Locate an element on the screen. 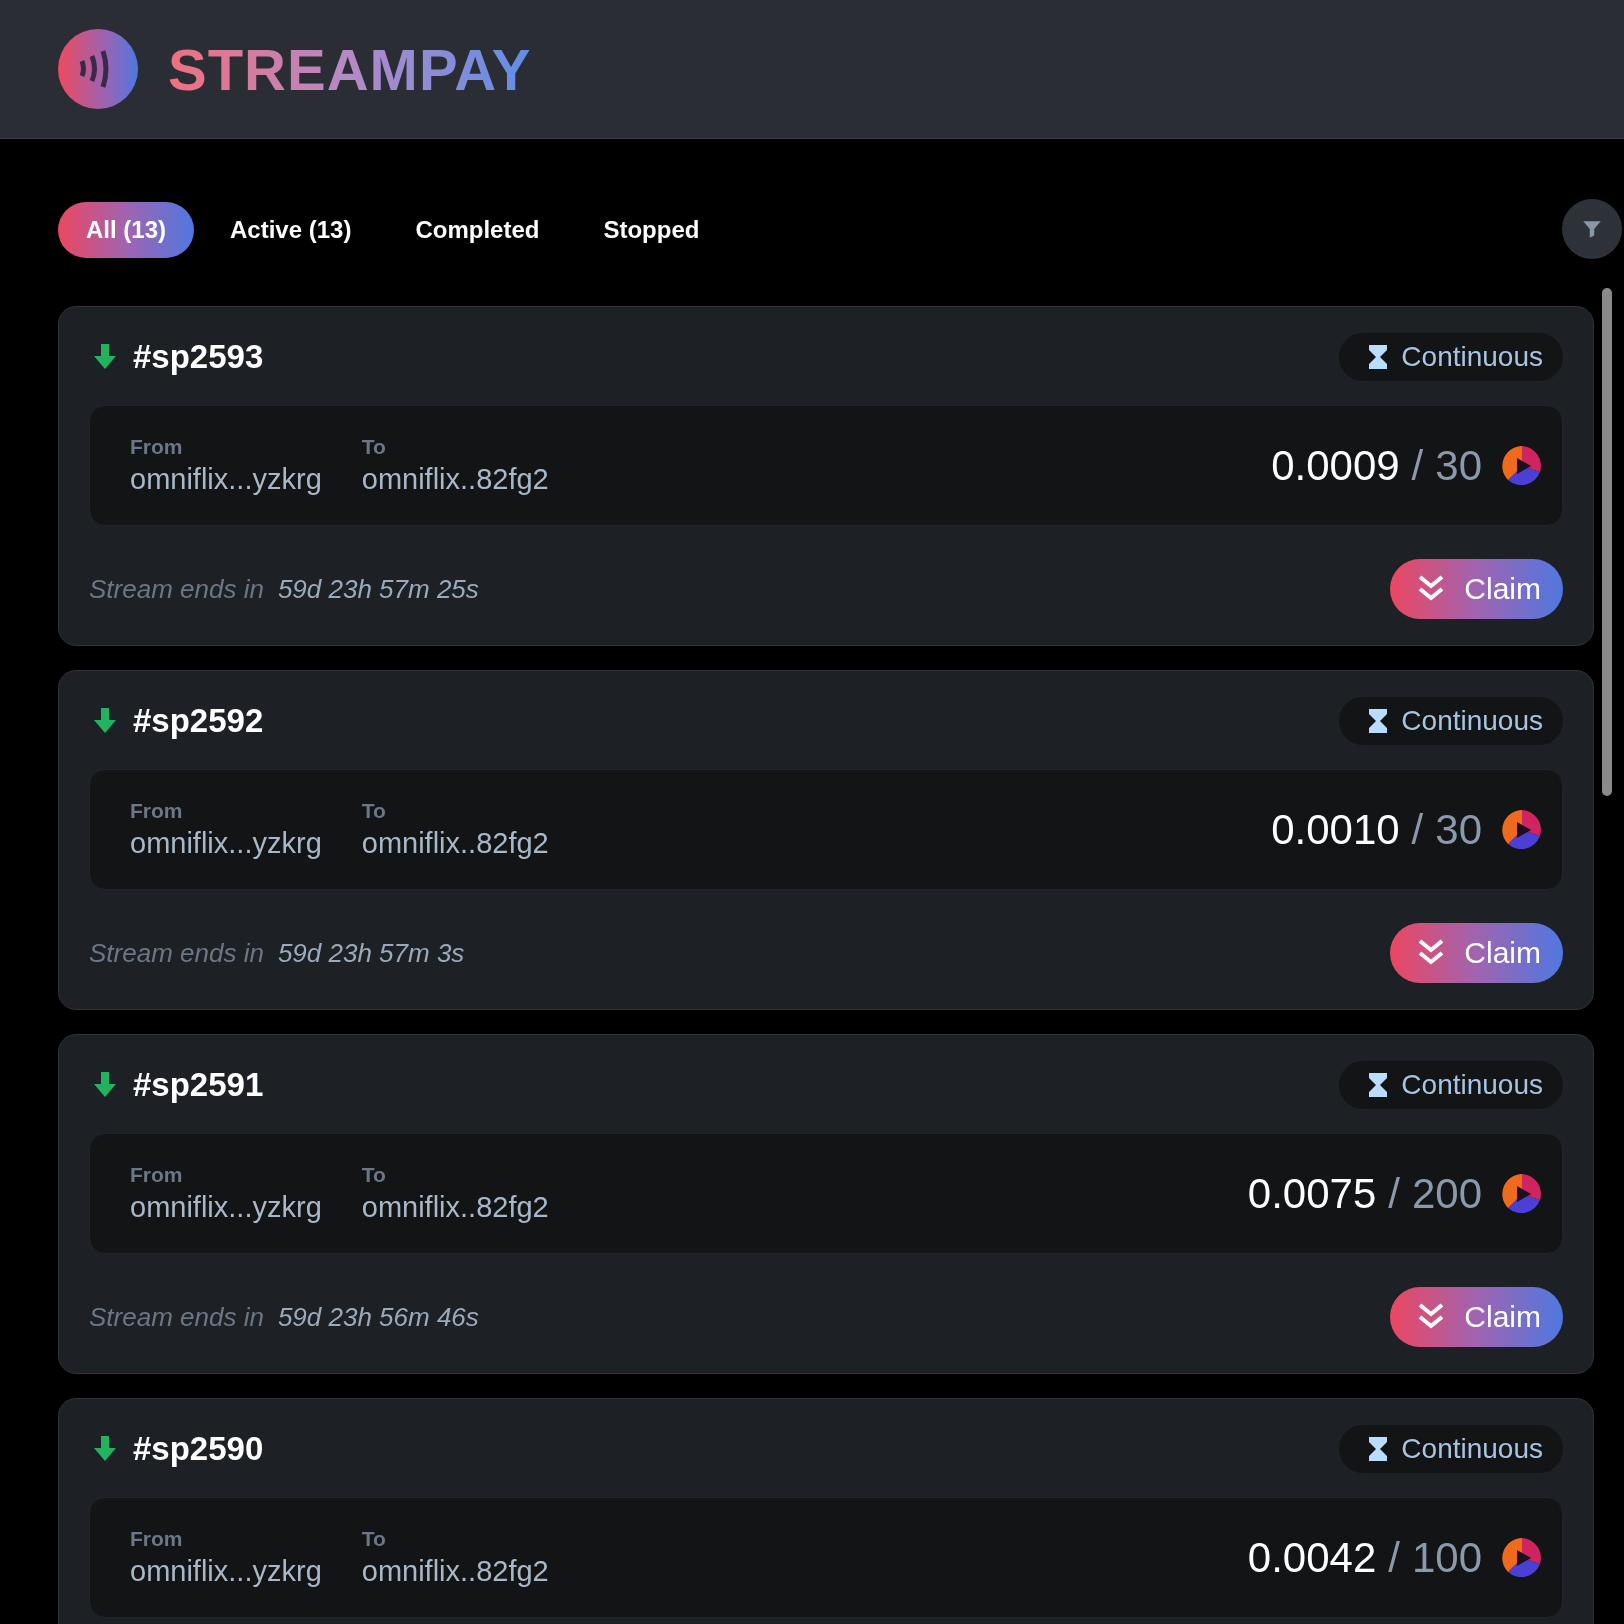  scrollbar is located at coordinates (1607, 542).